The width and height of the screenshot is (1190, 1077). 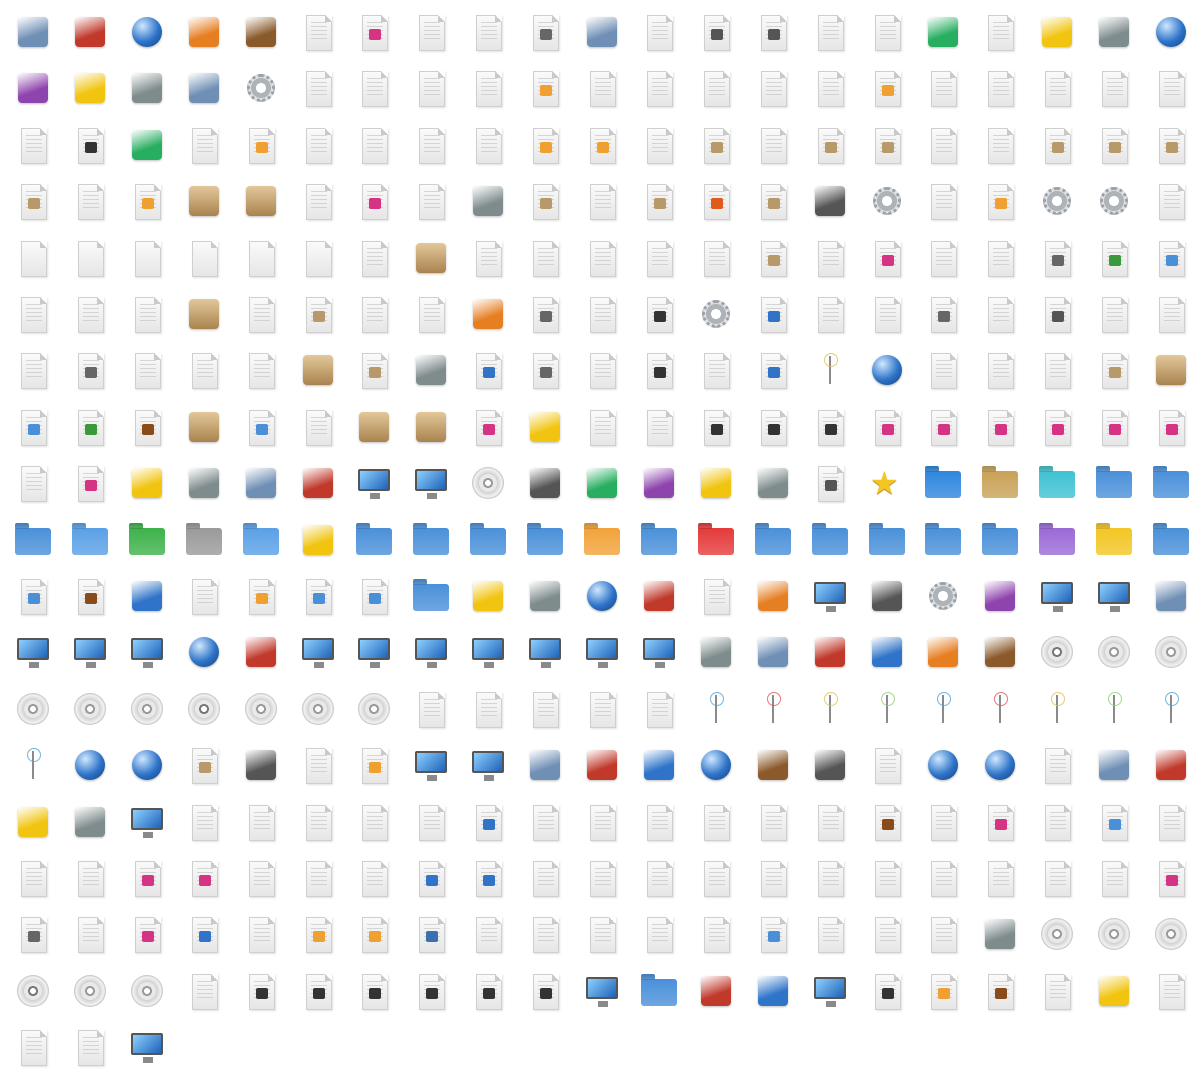 What do you see at coordinates (773, 483) in the screenshot?
I see `usb-drive-icon` at bounding box center [773, 483].